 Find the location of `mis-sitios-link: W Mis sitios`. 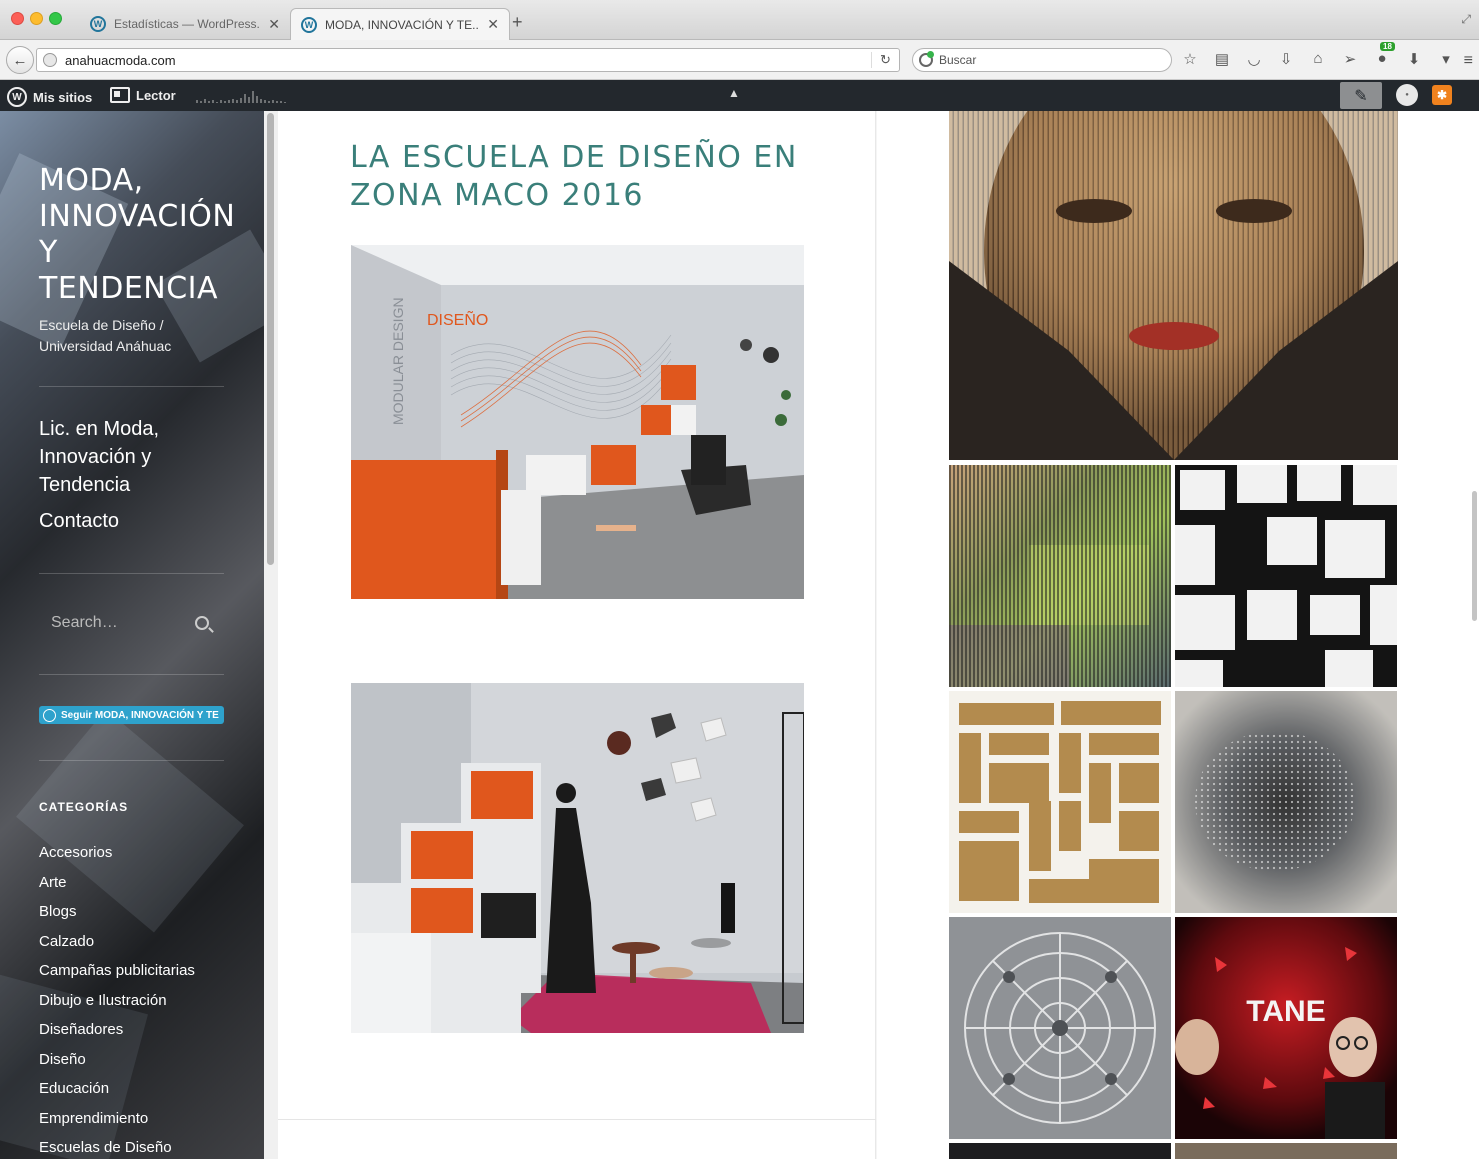

mis-sitios-link: W Mis sitios is located at coordinates (49, 97).